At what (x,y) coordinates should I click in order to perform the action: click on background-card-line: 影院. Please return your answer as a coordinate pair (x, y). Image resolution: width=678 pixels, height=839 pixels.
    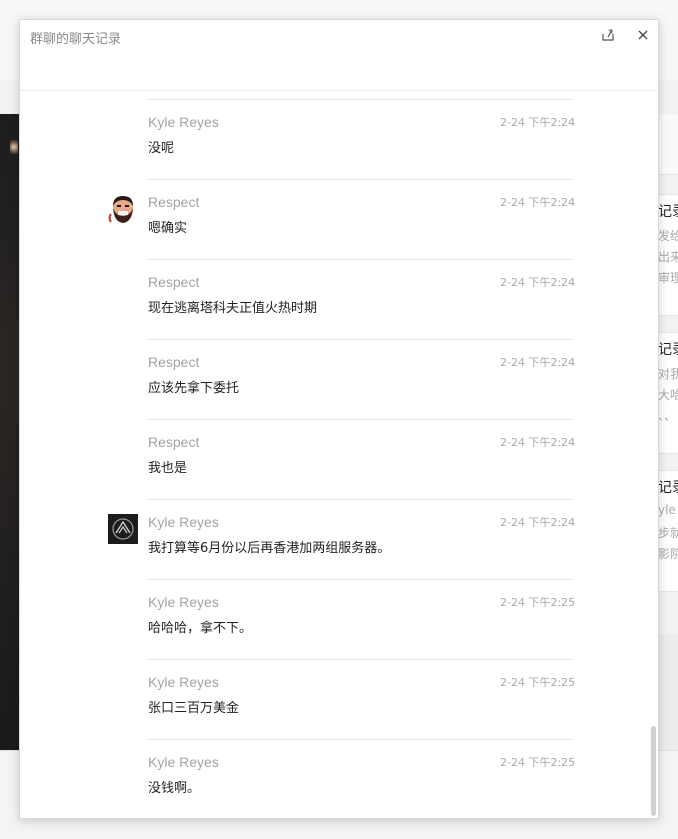
    Looking at the image, I should click on (668, 554).